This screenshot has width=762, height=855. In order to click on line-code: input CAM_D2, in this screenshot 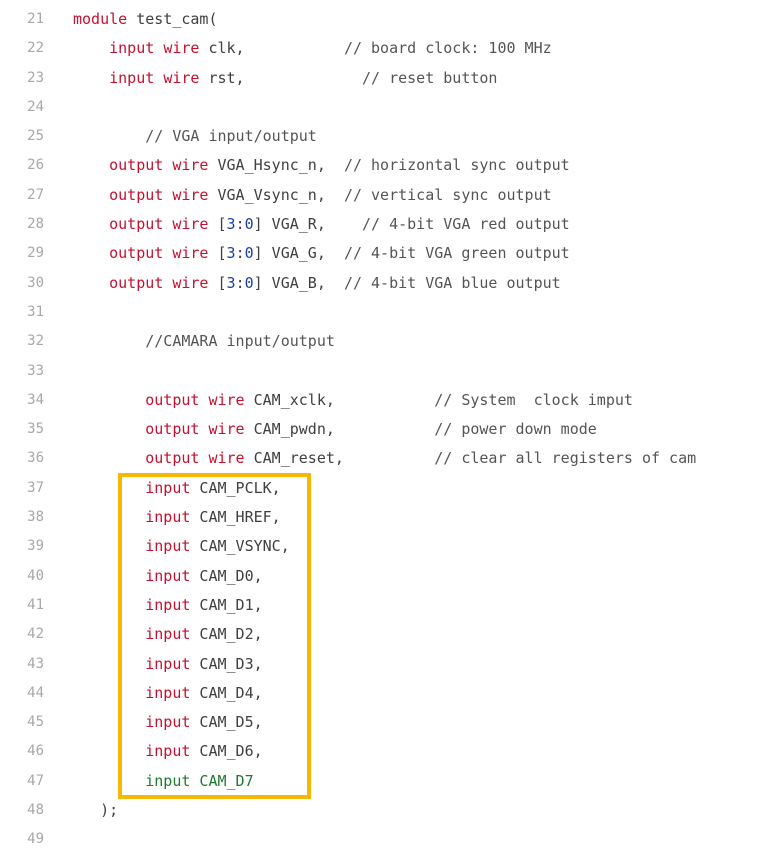, I will do `click(168, 634)`.